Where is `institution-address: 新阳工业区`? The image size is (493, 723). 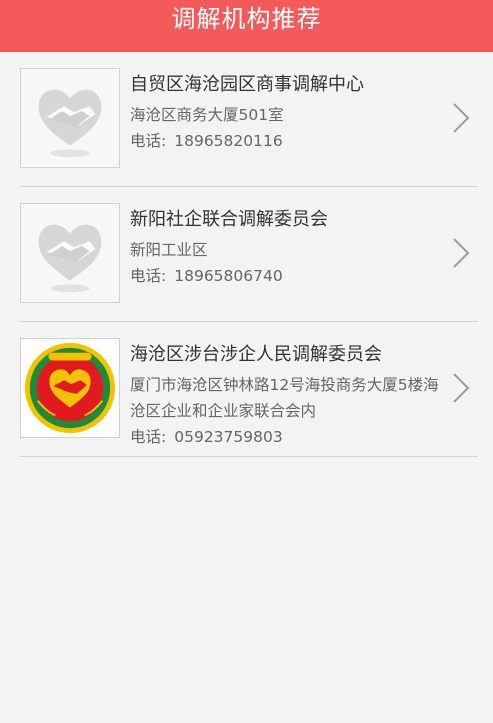 institution-address: 新阳工业区 is located at coordinates (169, 250).